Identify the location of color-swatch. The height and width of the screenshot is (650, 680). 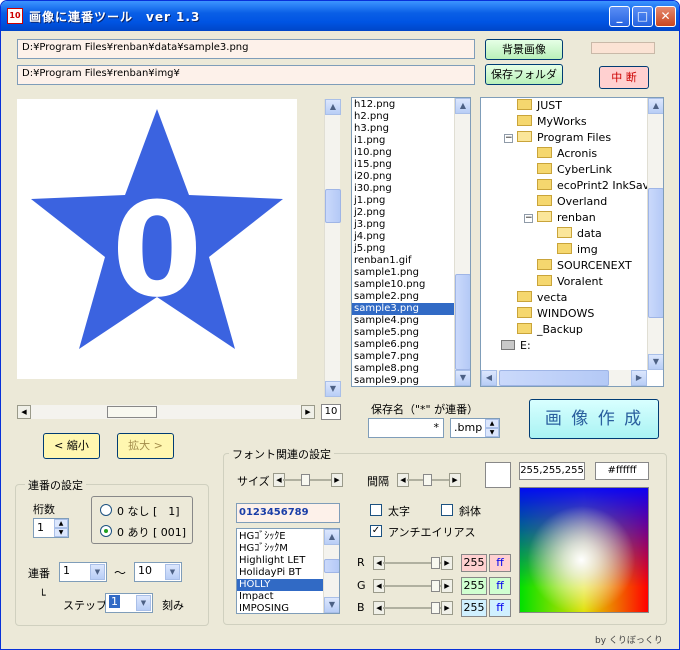
(498, 475).